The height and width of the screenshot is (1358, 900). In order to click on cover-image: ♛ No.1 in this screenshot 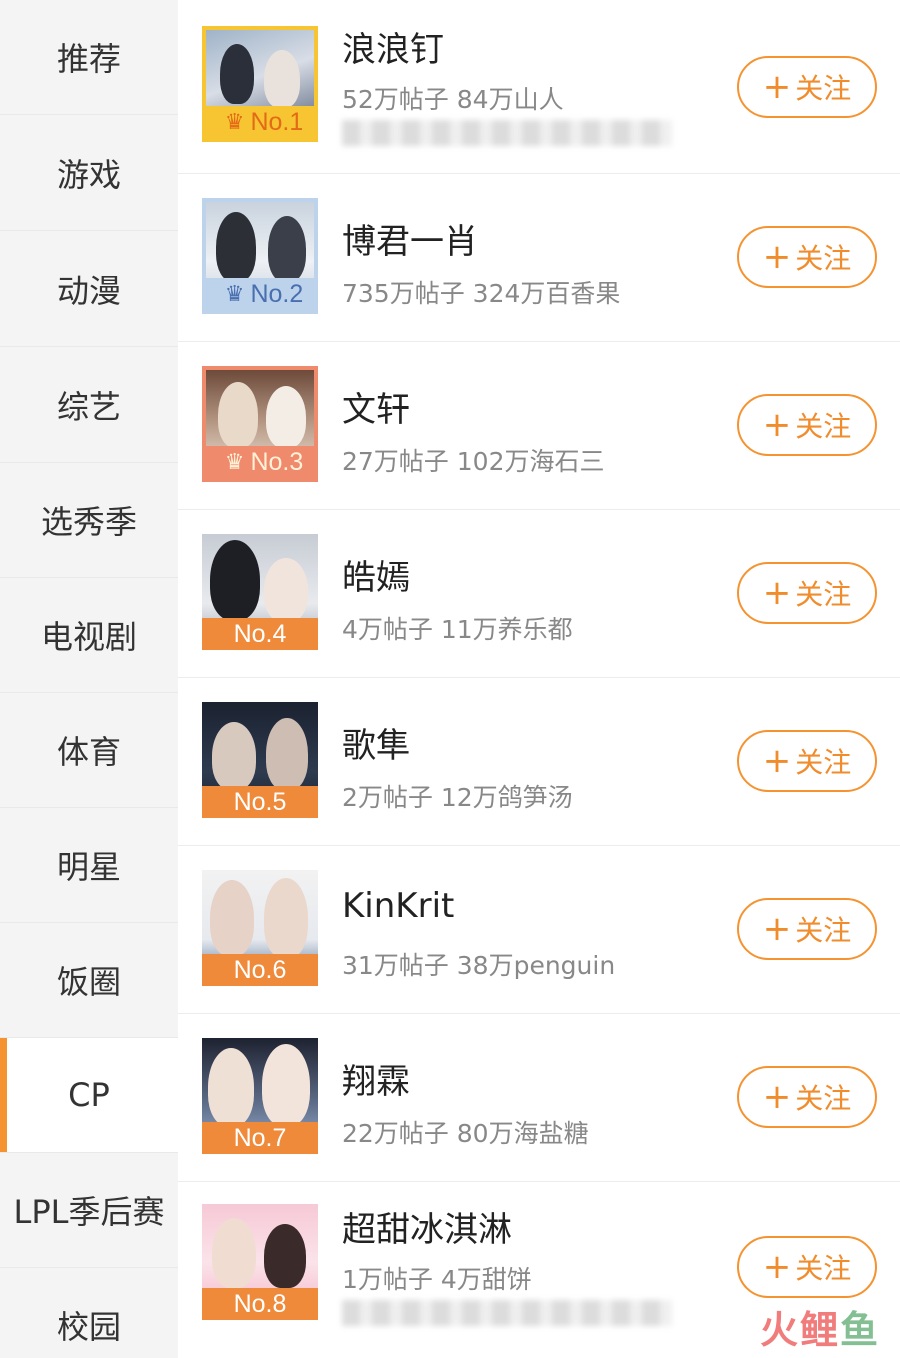, I will do `click(260, 84)`.